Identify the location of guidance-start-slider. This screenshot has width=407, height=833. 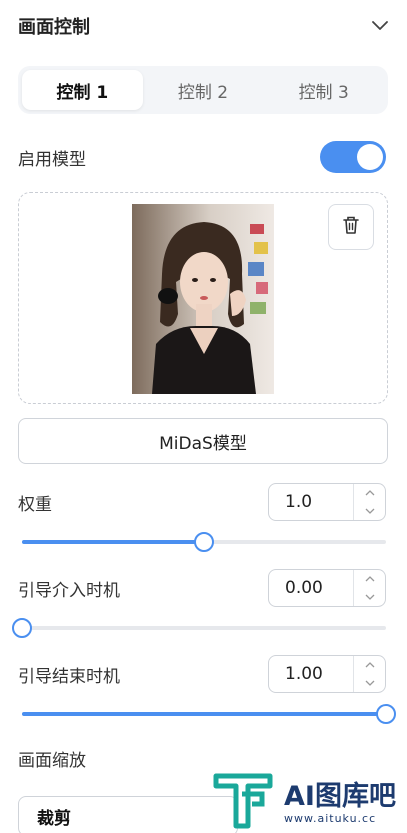
(199, 628).